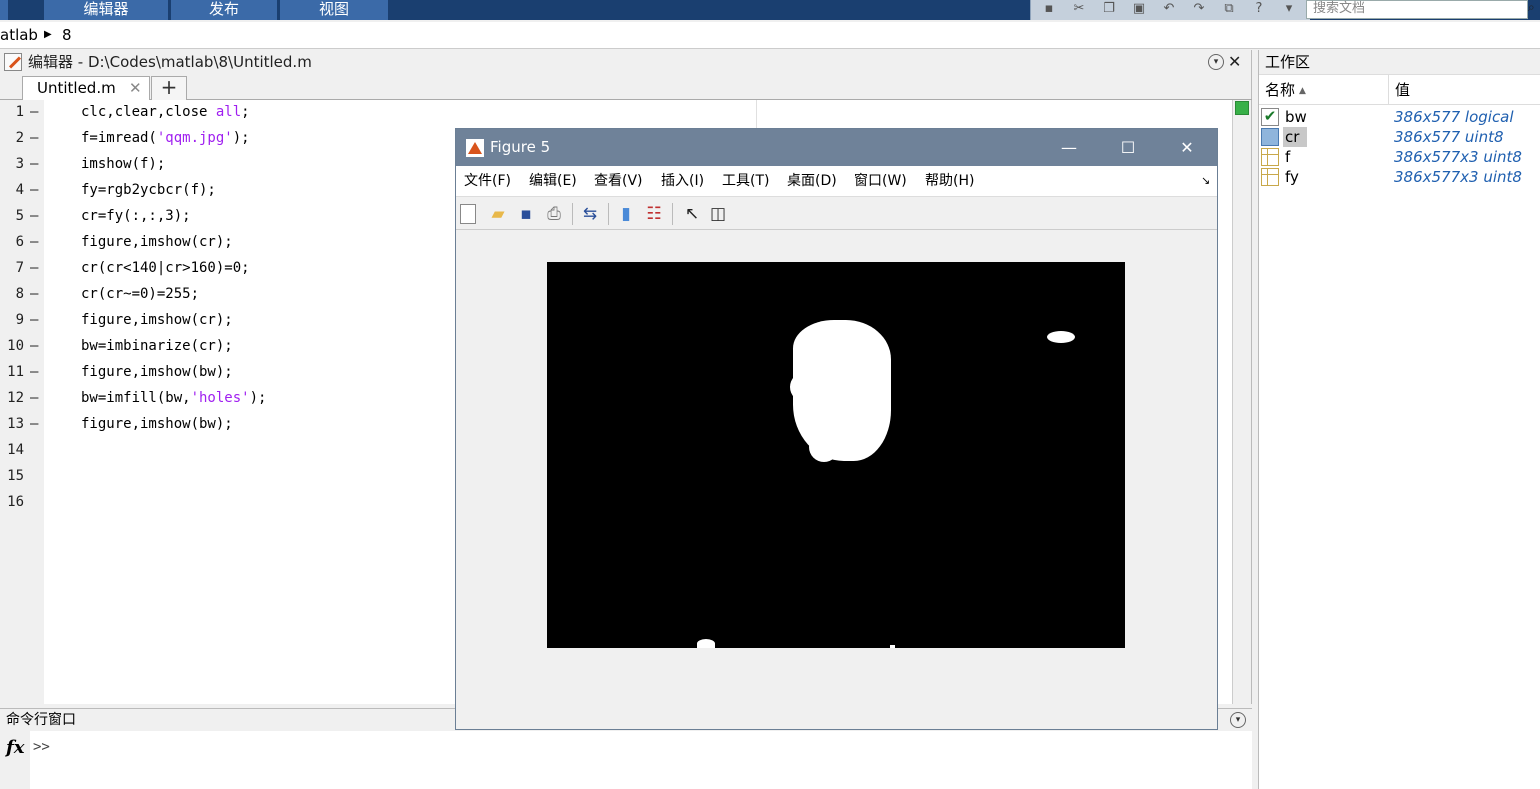  I want to click on new-tab-button: +, so click(169, 88).